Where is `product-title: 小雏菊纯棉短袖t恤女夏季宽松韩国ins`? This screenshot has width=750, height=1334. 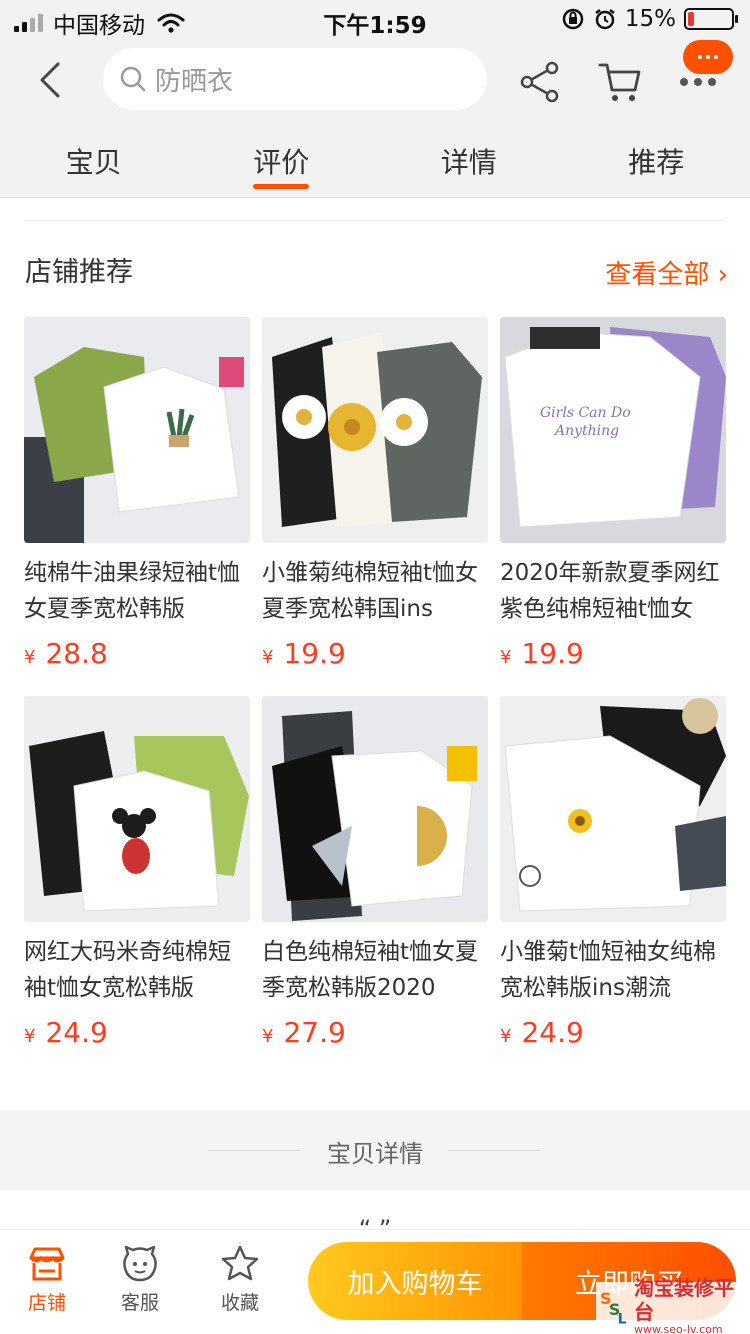 product-title: 小雏菊纯棉短袖t恤女夏季宽松韩国ins is located at coordinates (375, 591).